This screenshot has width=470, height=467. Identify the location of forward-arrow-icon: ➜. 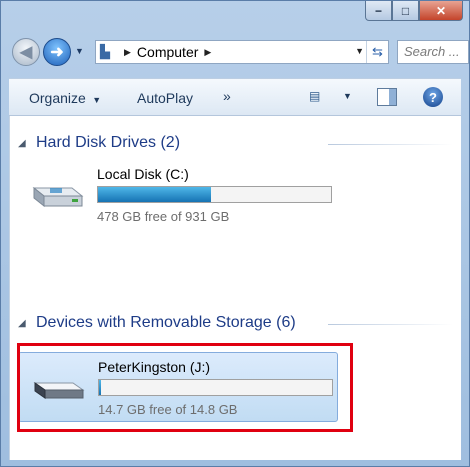
(57, 52).